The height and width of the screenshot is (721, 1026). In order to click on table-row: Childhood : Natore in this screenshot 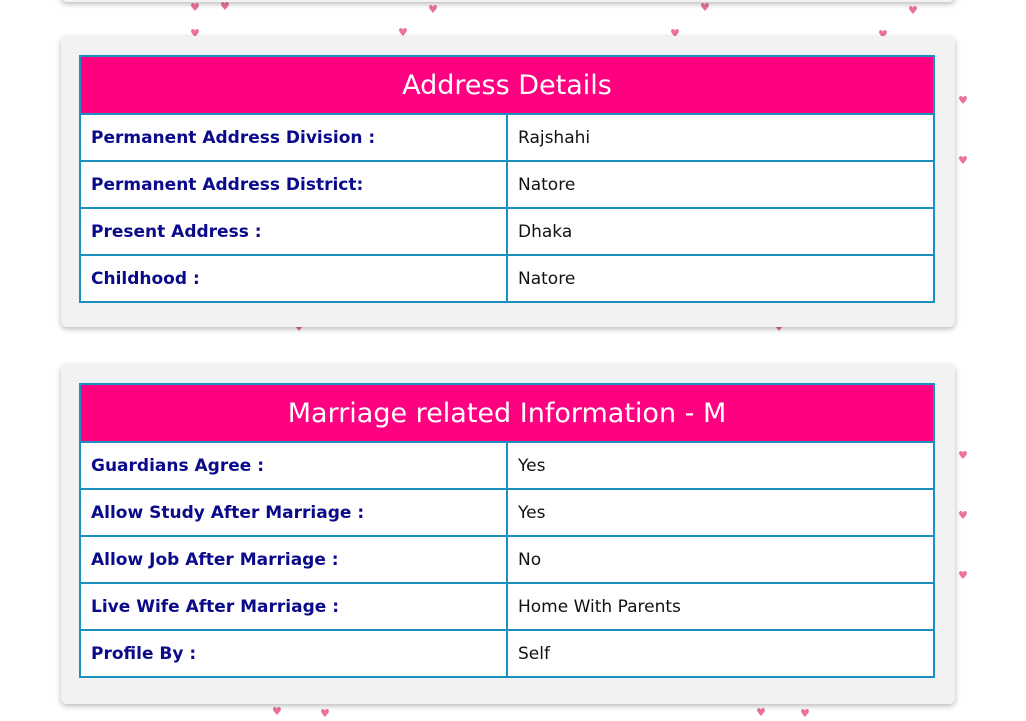, I will do `click(507, 278)`.